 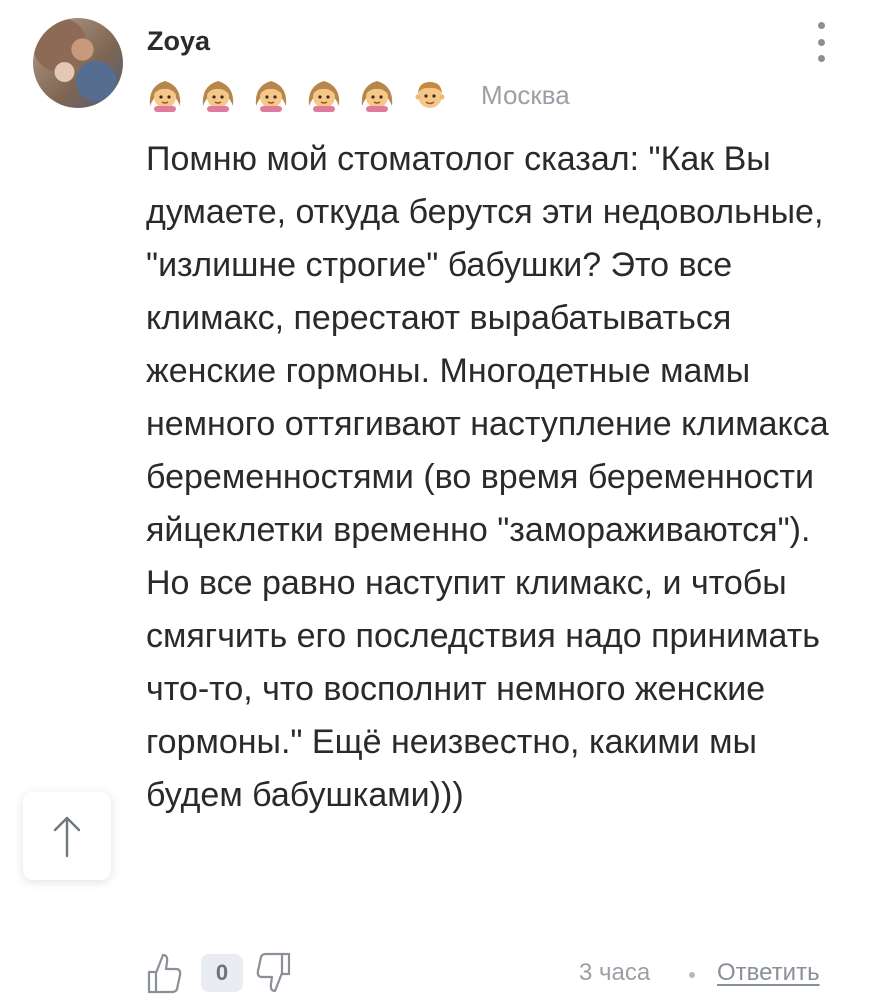 I want to click on author-name: Zoya, so click(x=178, y=41).